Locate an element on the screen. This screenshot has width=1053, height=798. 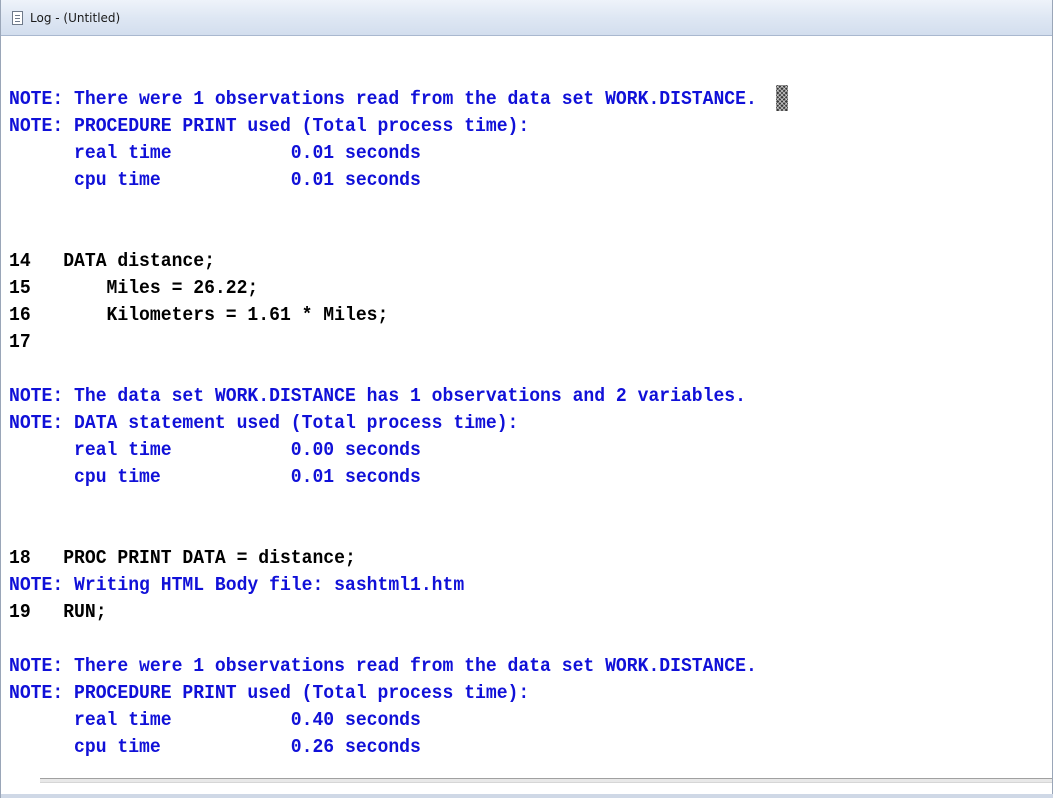
log-source-line: 15 Miles = 26.22; is located at coordinates (529, 288).